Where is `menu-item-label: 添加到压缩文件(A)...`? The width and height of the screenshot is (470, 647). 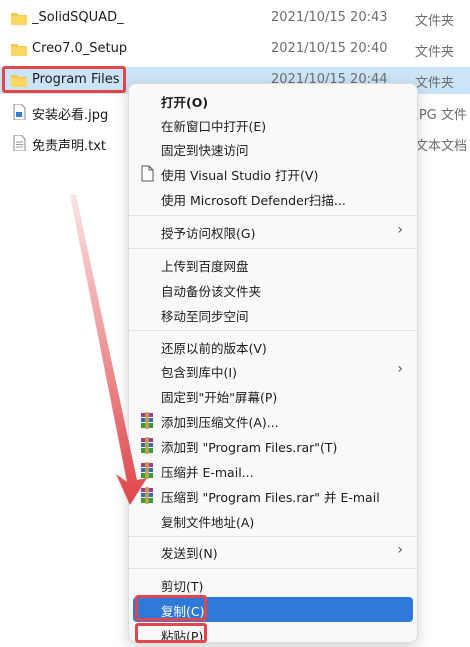 menu-item-label: 添加到压缩文件(A)... is located at coordinates (220, 422).